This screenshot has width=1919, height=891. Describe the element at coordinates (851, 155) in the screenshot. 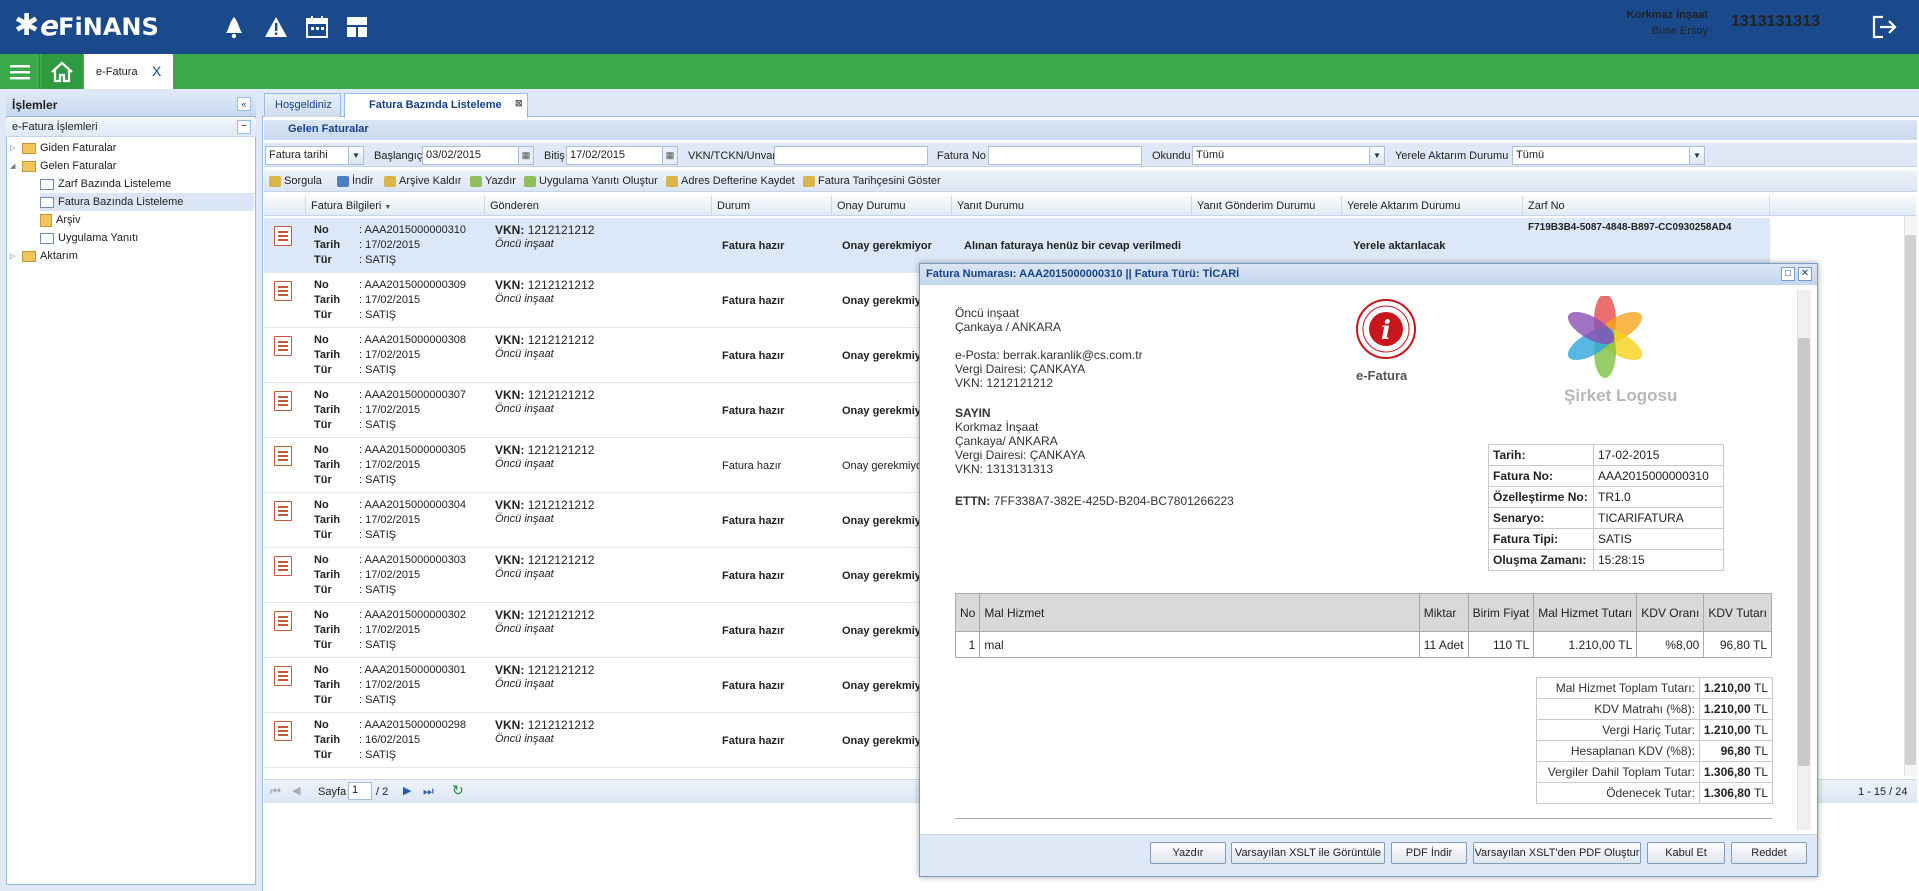

I see `vkn-field` at that location.